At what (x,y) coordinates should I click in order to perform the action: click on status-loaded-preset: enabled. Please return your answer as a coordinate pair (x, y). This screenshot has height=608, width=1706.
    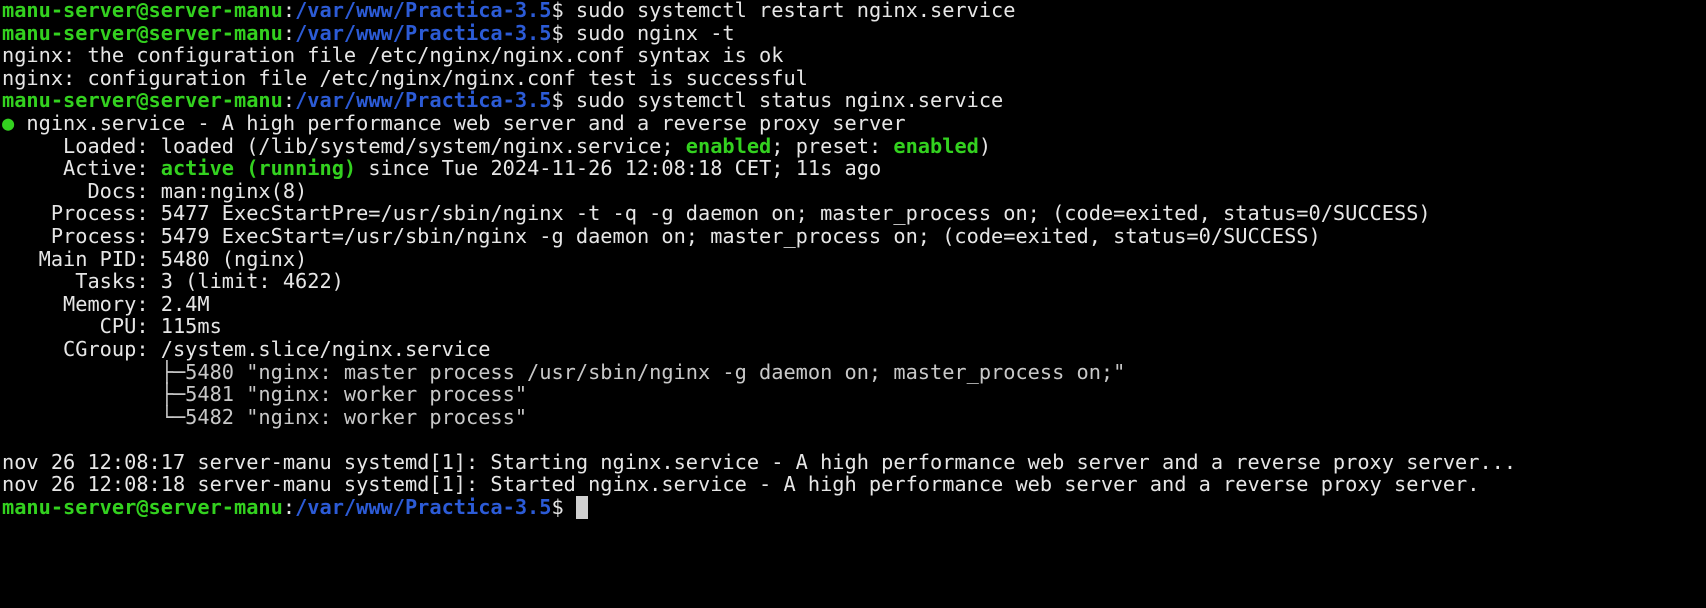
    Looking at the image, I should click on (936, 145).